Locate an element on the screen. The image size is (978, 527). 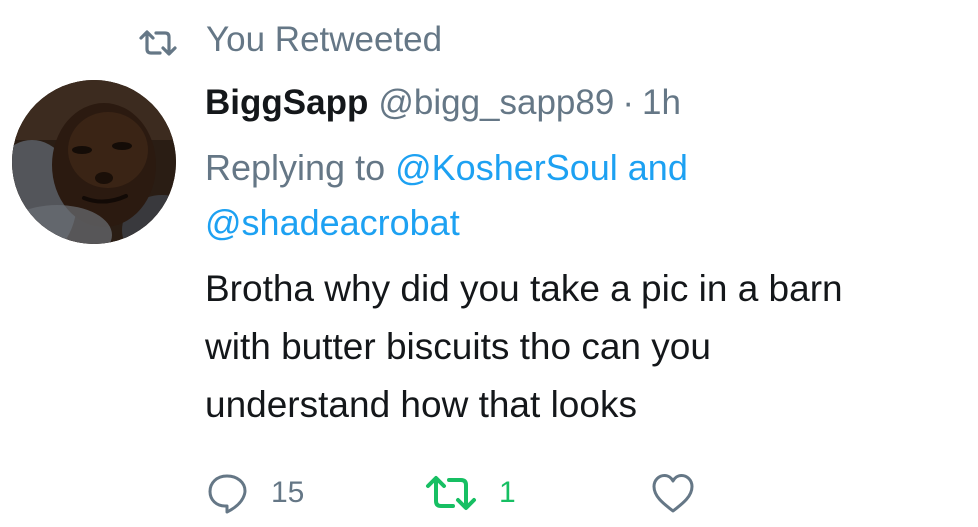
reply-button: 15 is located at coordinates (254, 492).